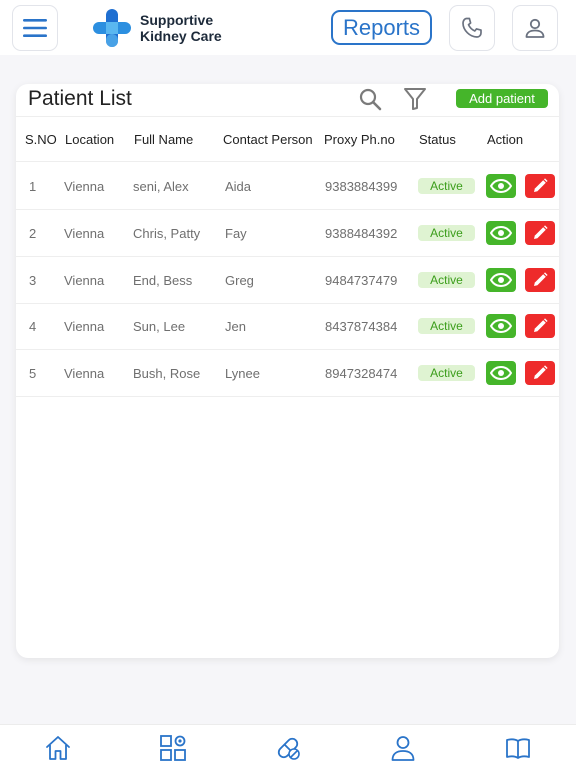 The image size is (576, 768). I want to click on cell-full-name: seni, Alex, so click(161, 186).